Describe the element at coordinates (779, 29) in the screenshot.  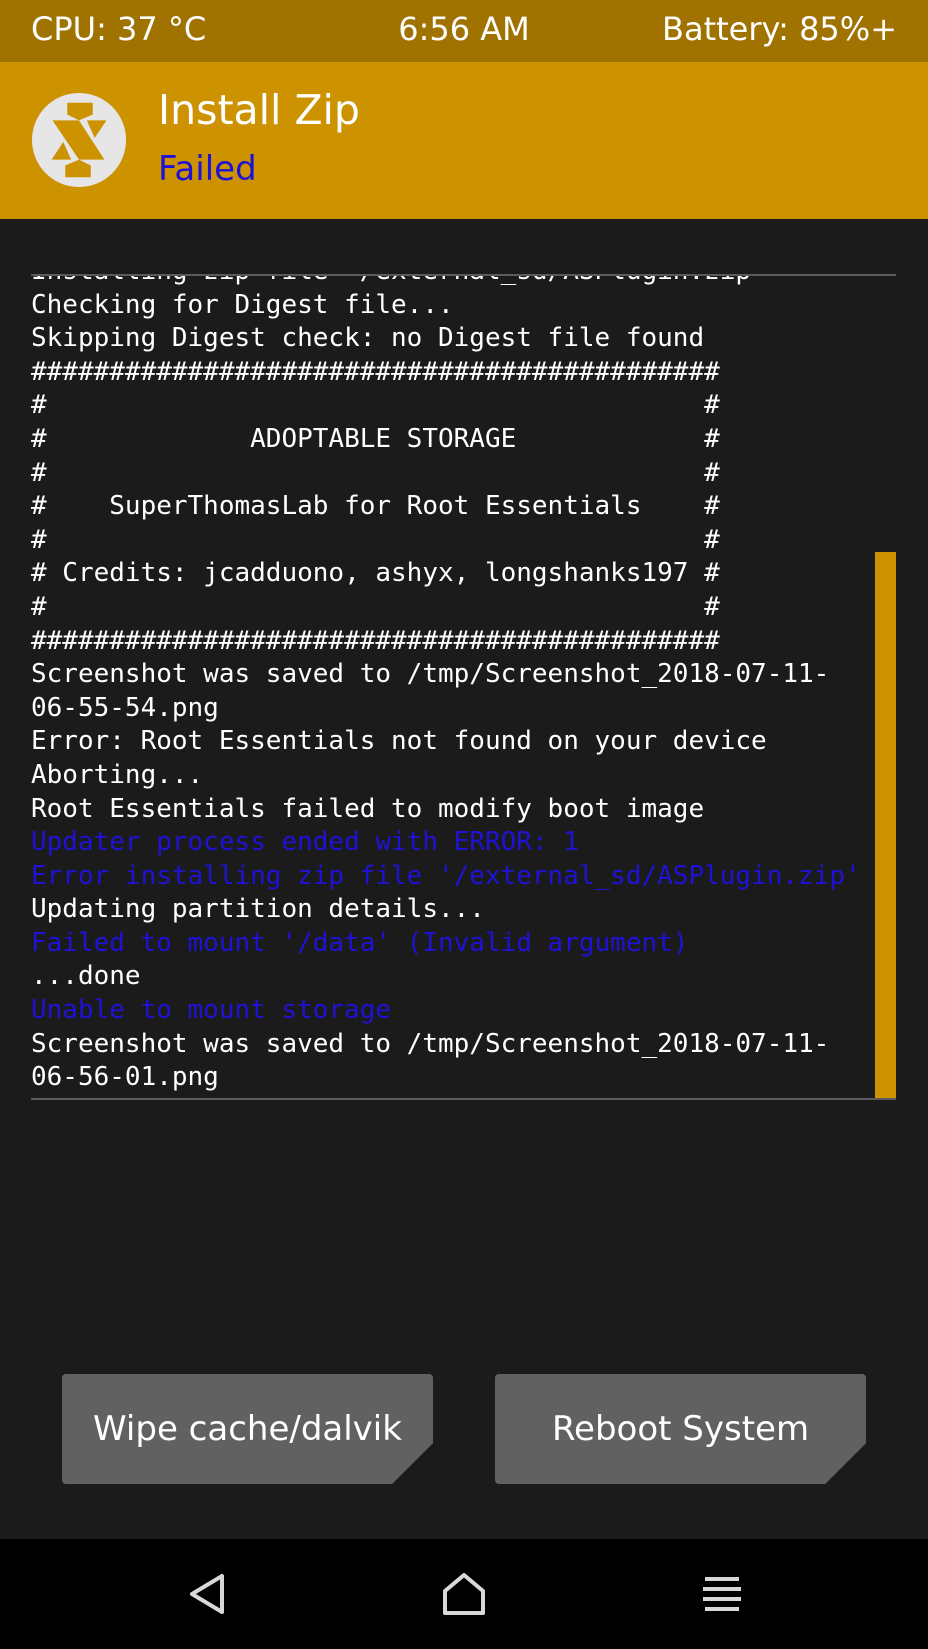
I see `battery-status: Battery: 85%+` at that location.